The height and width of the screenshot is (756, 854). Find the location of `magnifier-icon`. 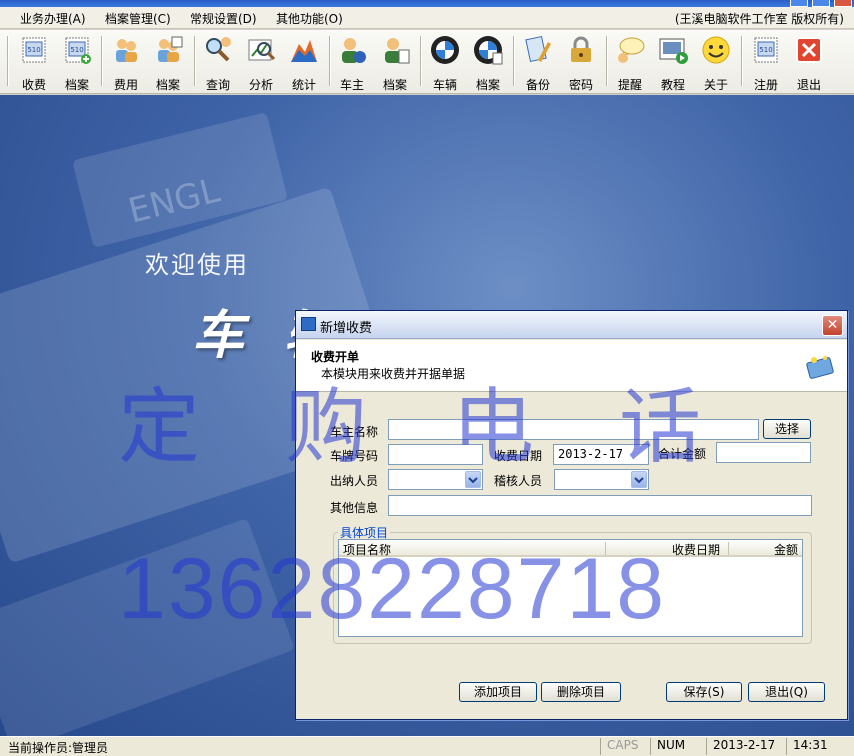

magnifier-icon is located at coordinates (218, 49).